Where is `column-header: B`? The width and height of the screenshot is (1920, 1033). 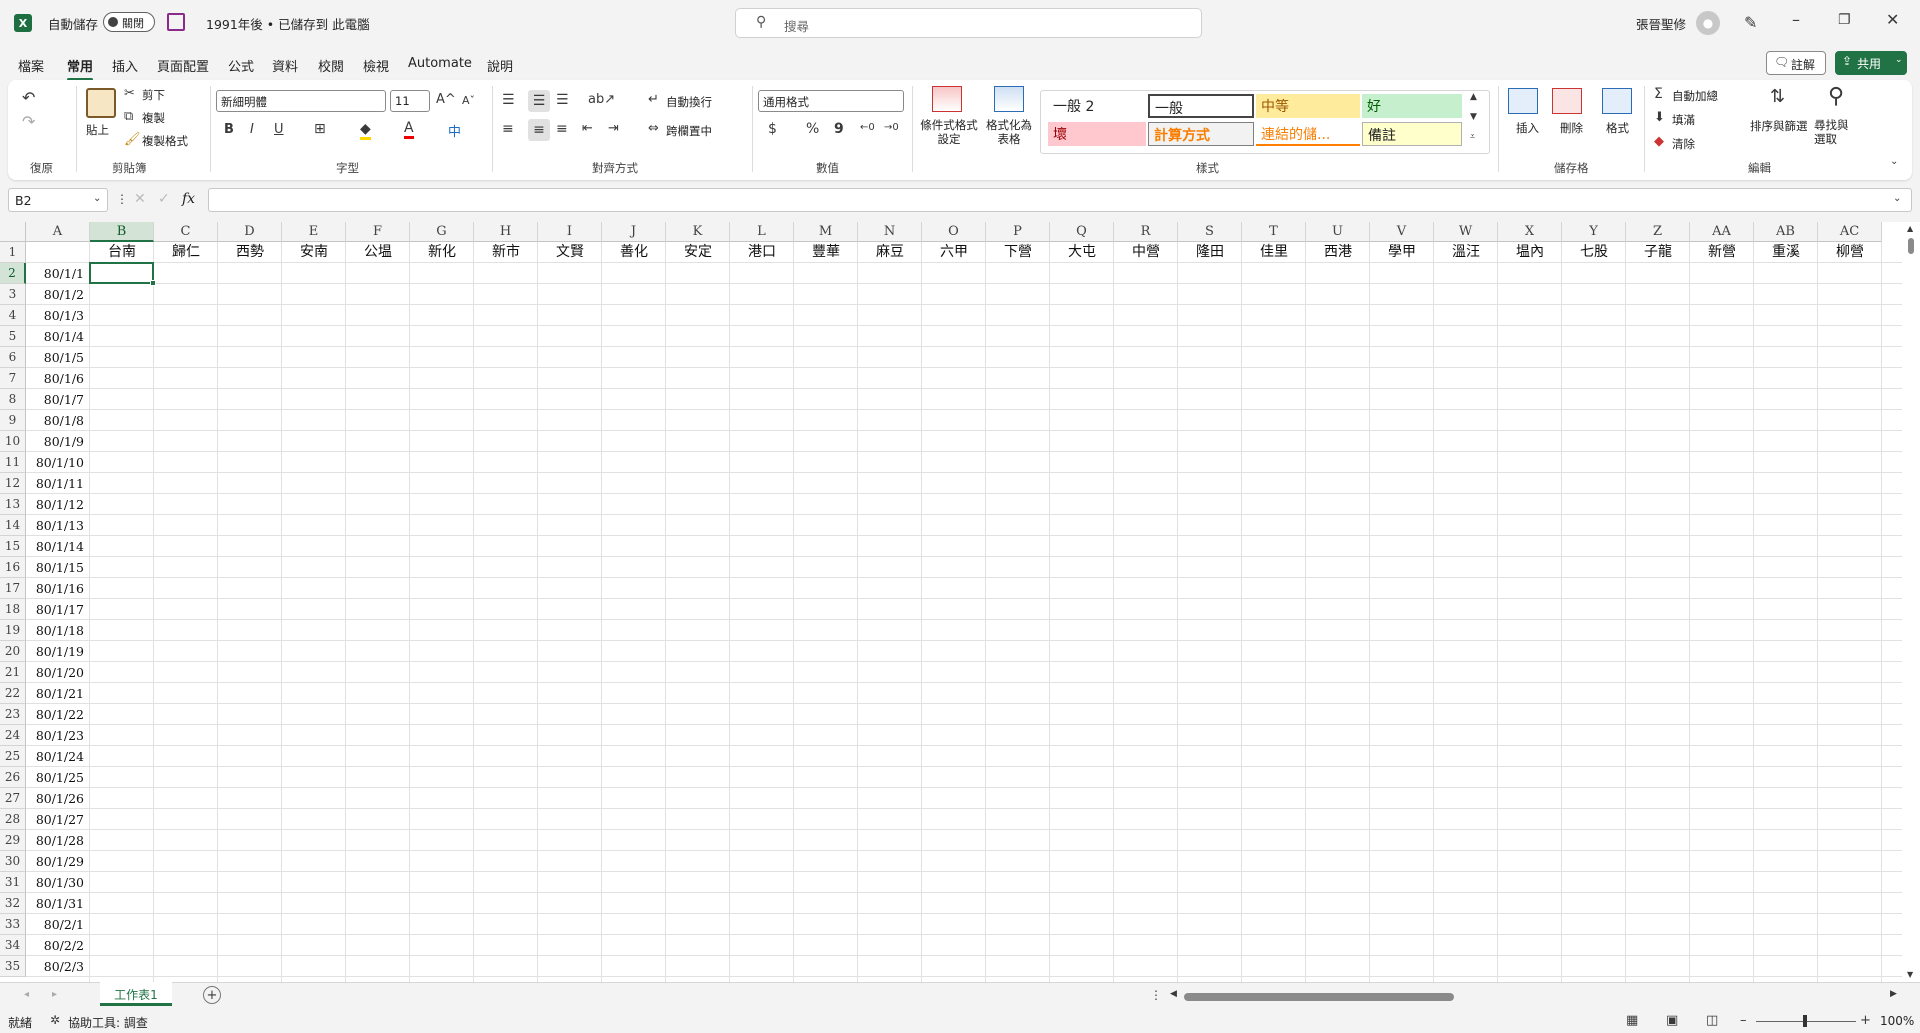 column-header: B is located at coordinates (122, 232).